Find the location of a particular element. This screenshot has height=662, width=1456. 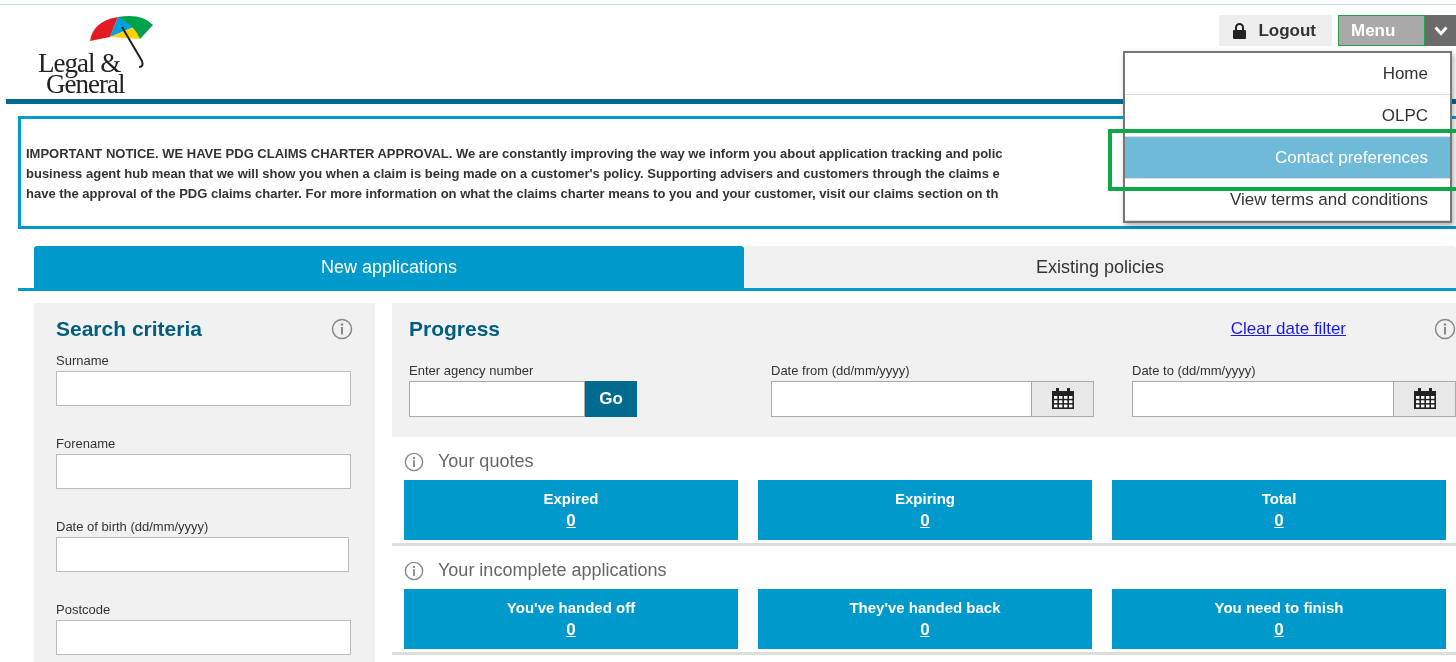

card-label: Expired is located at coordinates (571, 498).